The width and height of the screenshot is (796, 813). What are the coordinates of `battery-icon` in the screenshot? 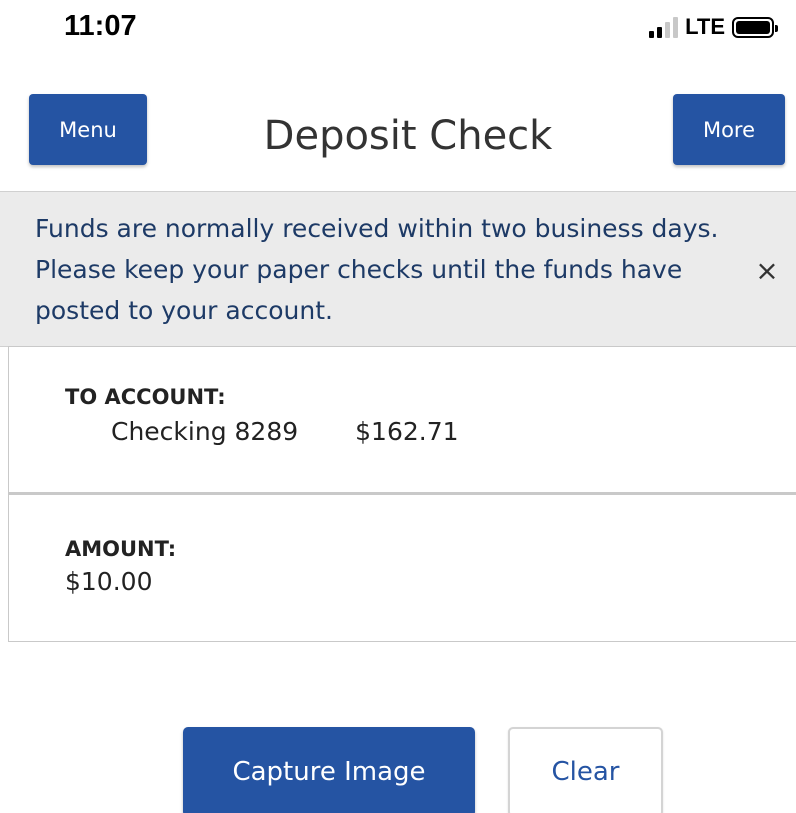 It's located at (755, 27).